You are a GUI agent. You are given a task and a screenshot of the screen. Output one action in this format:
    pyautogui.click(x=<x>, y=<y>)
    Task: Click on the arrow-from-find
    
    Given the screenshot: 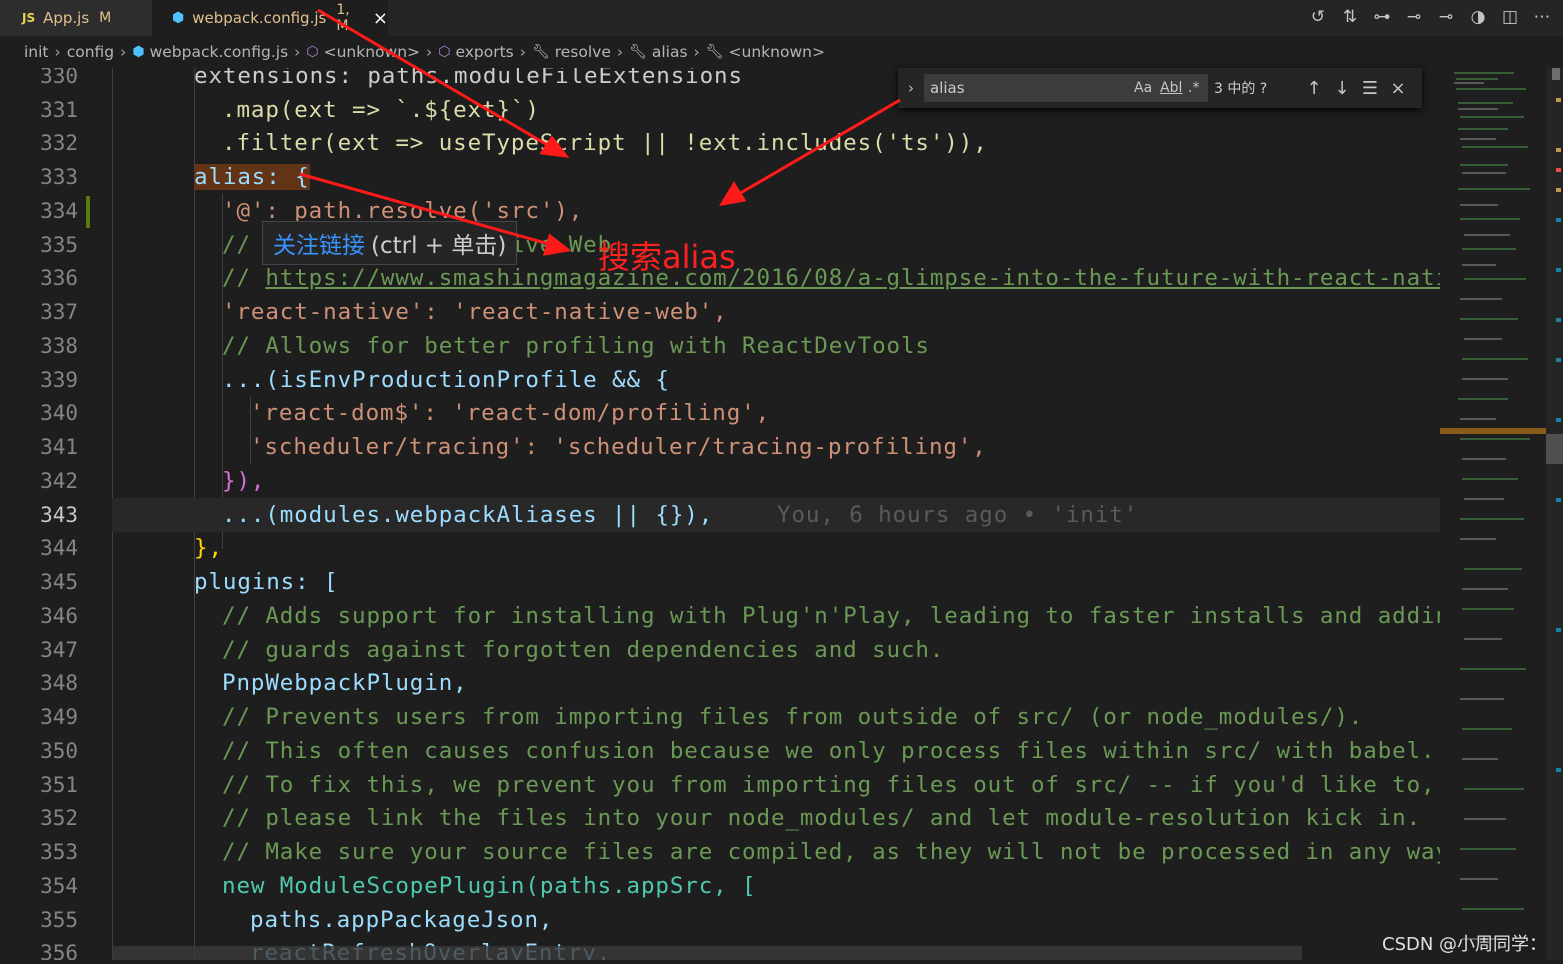 What is the action you would take?
    pyautogui.click(x=816, y=149)
    